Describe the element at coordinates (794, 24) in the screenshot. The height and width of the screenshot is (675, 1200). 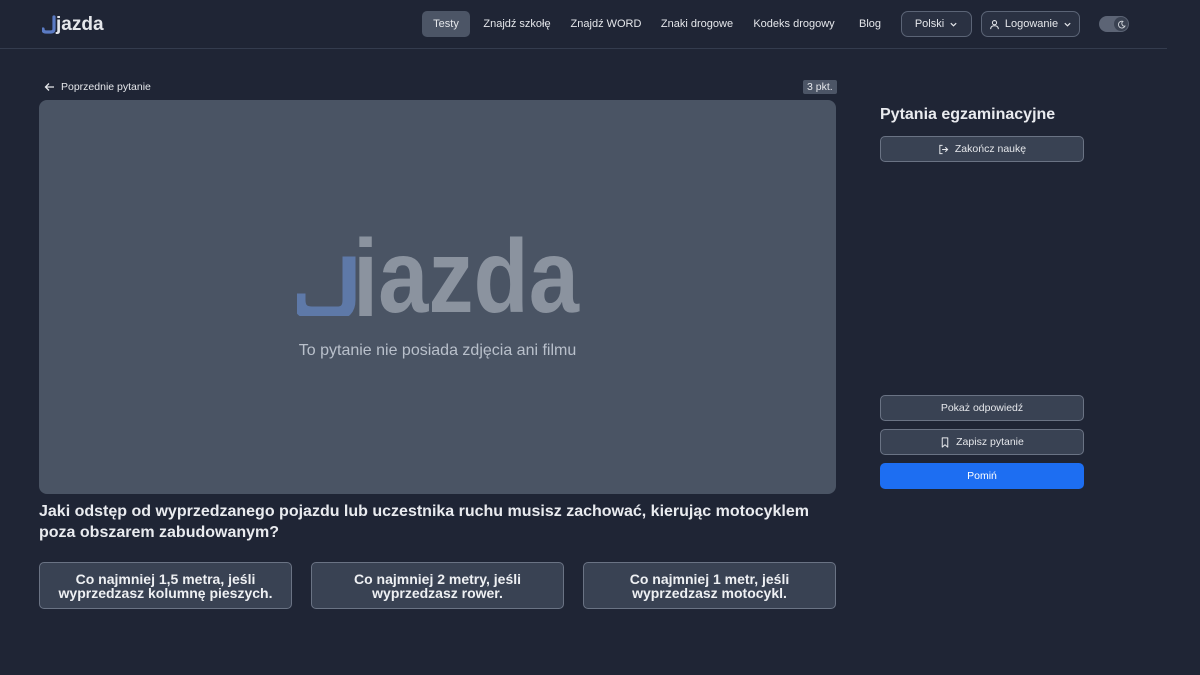
I see `nav-kodeks-drogowy: Kodeks drogowy` at that location.